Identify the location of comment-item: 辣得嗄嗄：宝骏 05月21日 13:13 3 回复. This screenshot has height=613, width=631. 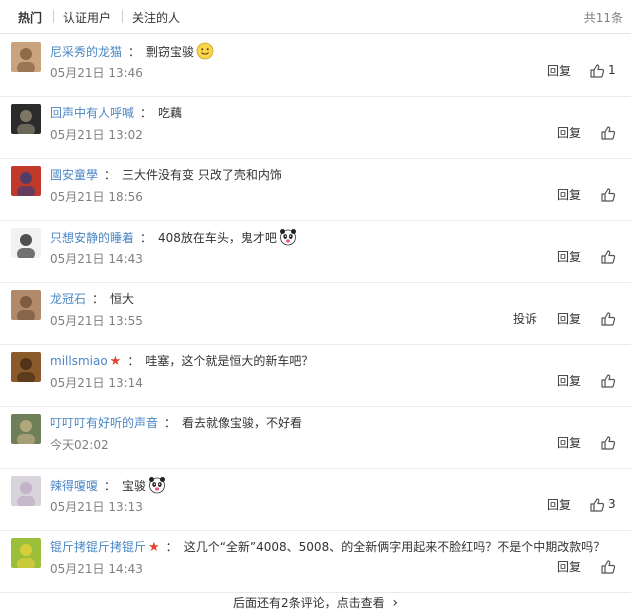
(315, 499).